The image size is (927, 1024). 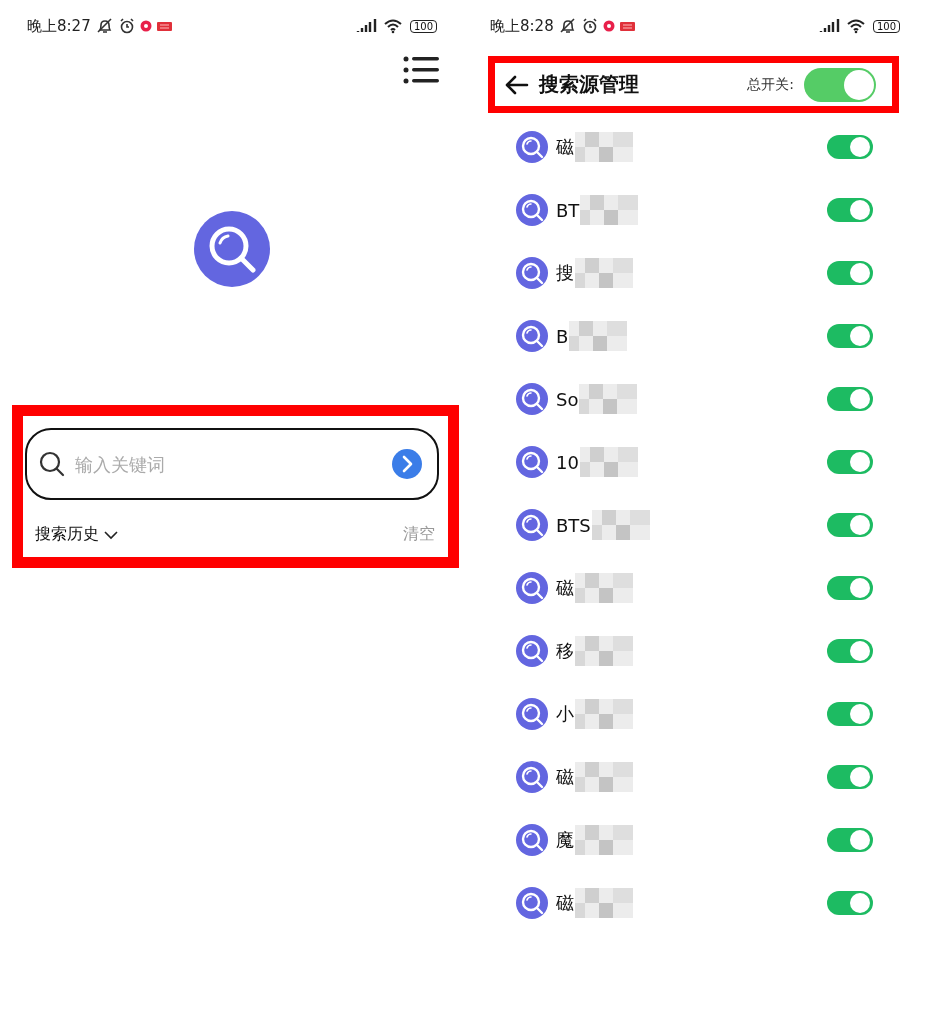 What do you see at coordinates (407, 464) in the screenshot?
I see `go-button` at bounding box center [407, 464].